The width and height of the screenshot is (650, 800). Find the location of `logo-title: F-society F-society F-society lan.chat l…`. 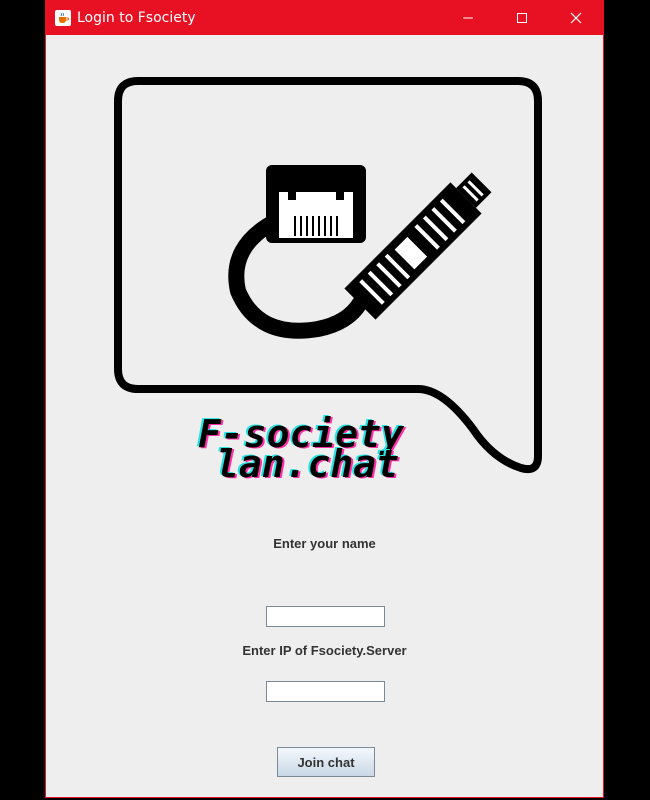

logo-title: F-society F-society F-society lan.chat l… is located at coordinates (301, 448).